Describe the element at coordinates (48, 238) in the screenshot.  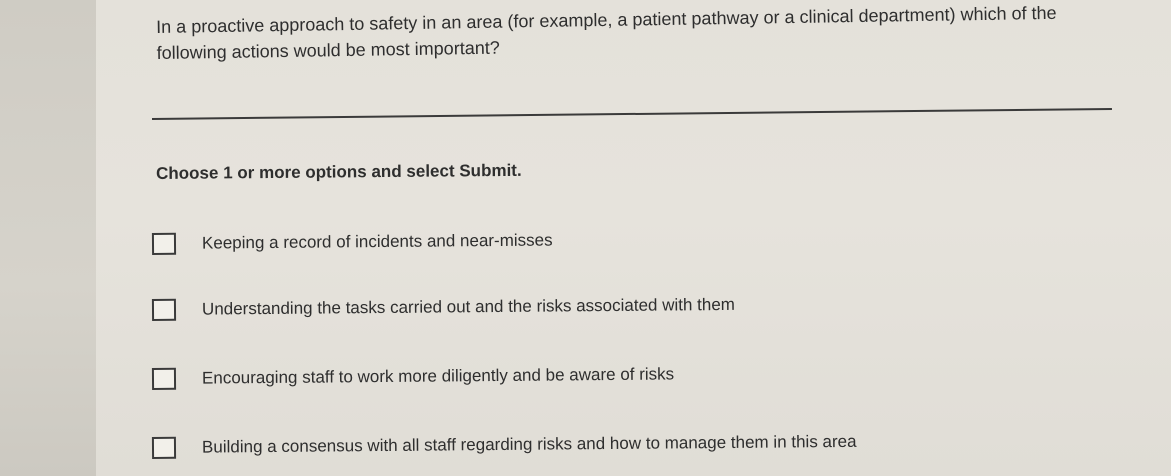
I see `left-margin` at that location.